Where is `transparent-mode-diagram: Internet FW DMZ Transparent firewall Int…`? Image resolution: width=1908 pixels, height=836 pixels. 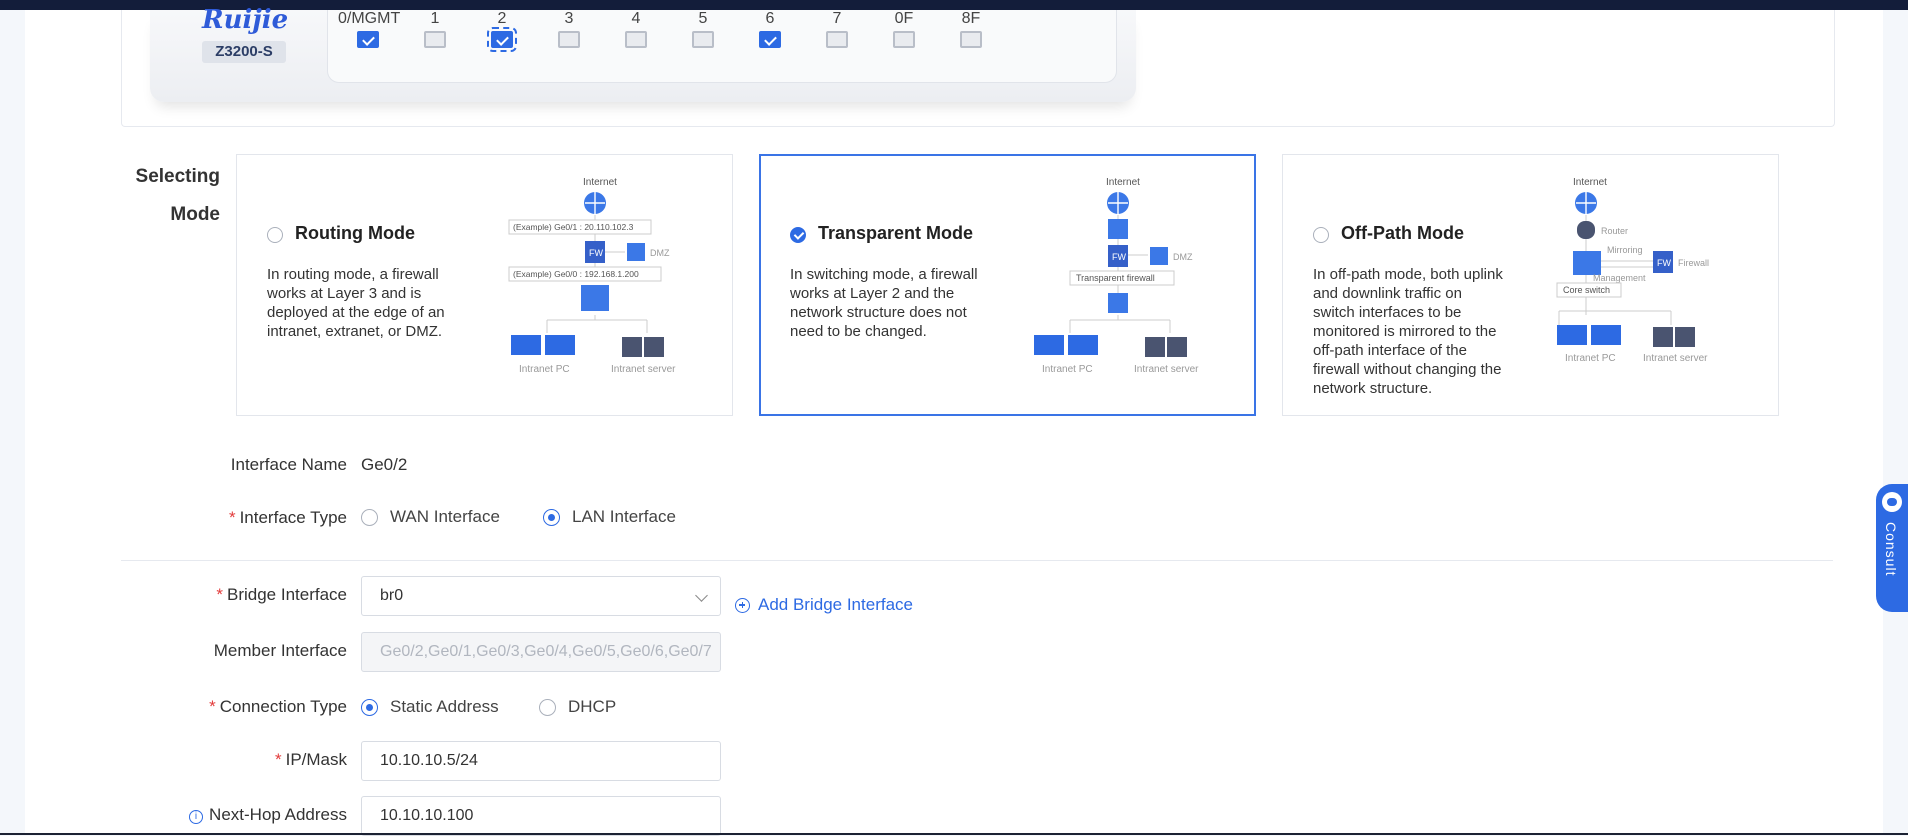
transparent-mode-diagram: Internet FW DMZ Transparent firewall Int… is located at coordinates (1116, 276).